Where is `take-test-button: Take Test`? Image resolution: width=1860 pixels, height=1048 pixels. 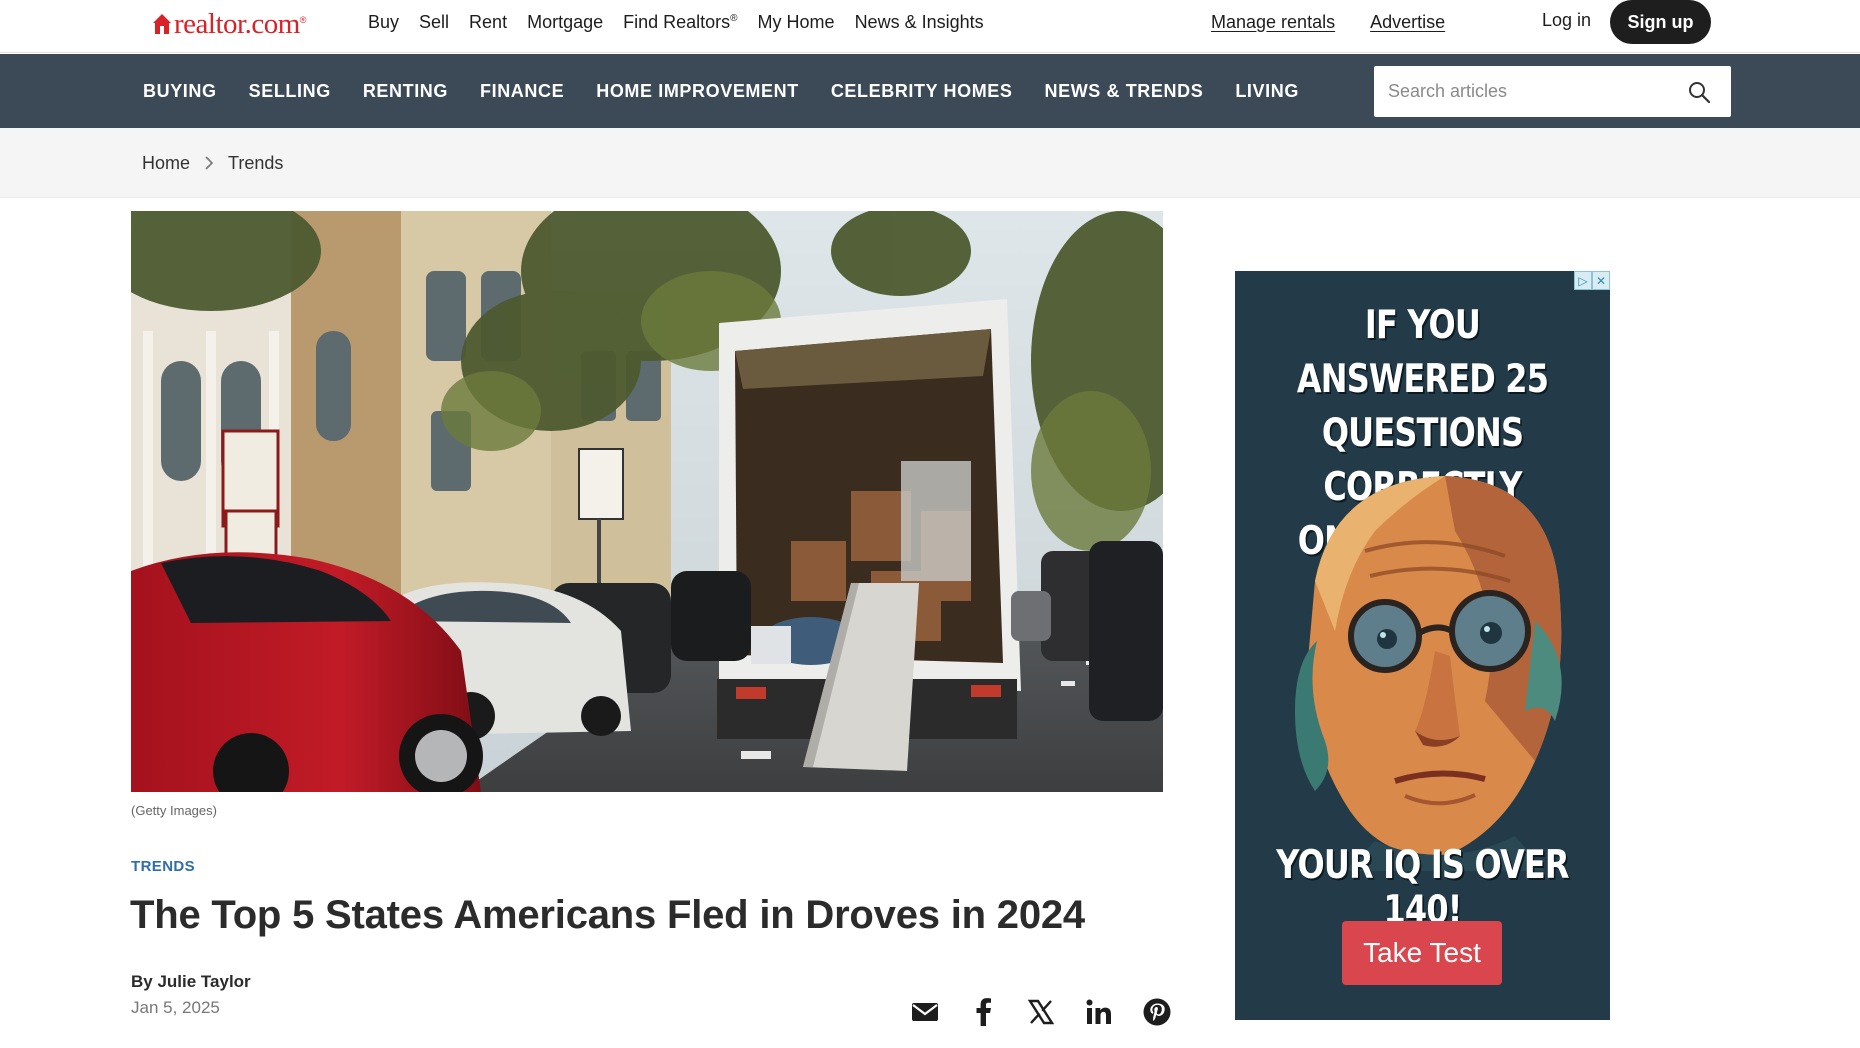 take-test-button: Take Test is located at coordinates (1422, 953).